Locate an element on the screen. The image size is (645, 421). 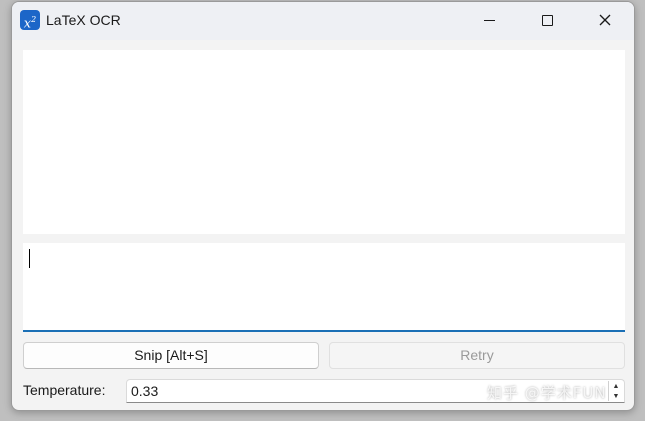
spin-arrows: ▲ ▼ is located at coordinates (615, 391).